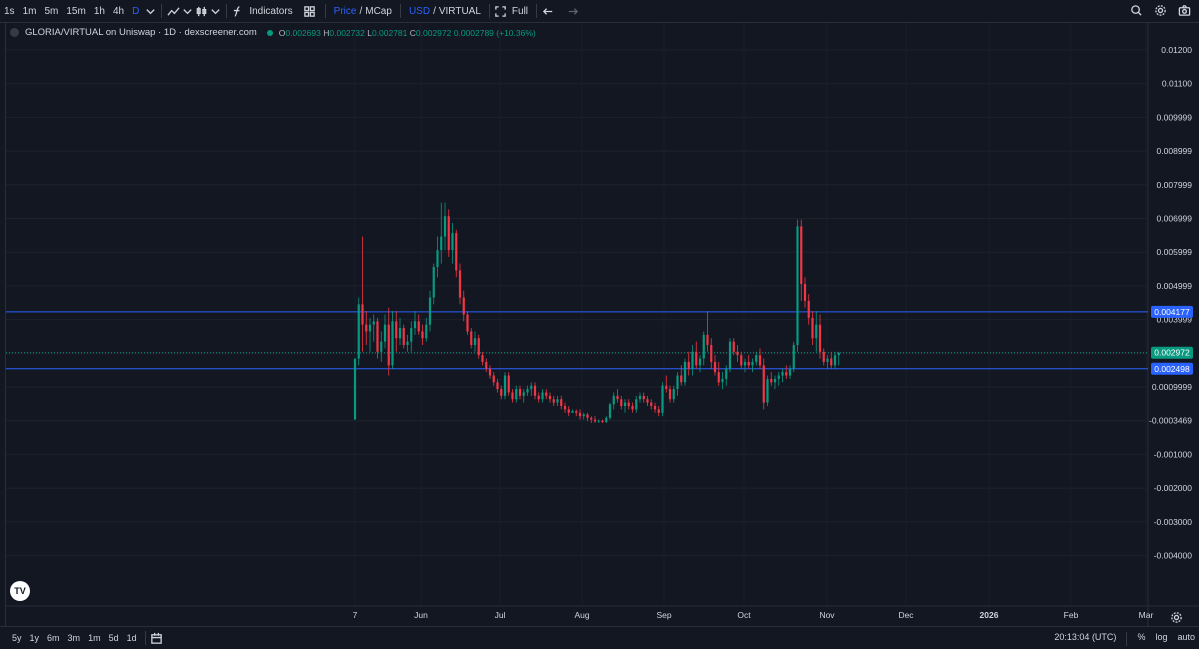 This screenshot has width=1199, height=649. What do you see at coordinates (53, 638) in the screenshot?
I see `range-6m: 6m` at bounding box center [53, 638].